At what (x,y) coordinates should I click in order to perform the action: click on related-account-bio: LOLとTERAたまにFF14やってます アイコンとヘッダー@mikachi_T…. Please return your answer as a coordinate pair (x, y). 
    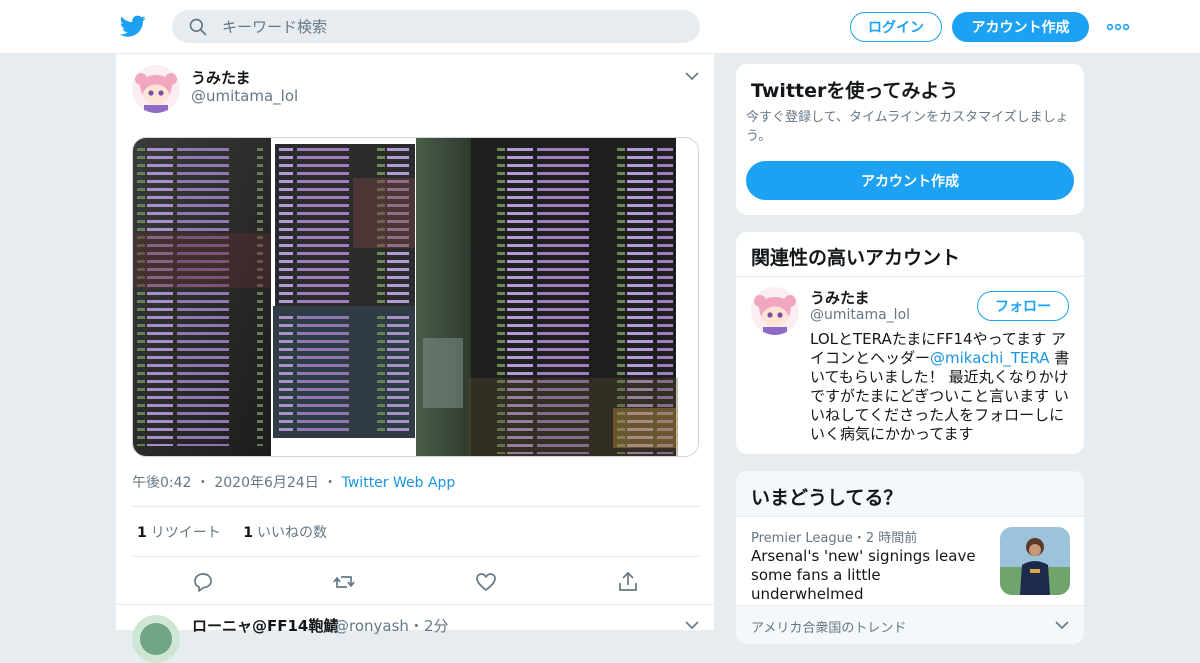
    Looking at the image, I should click on (941, 387).